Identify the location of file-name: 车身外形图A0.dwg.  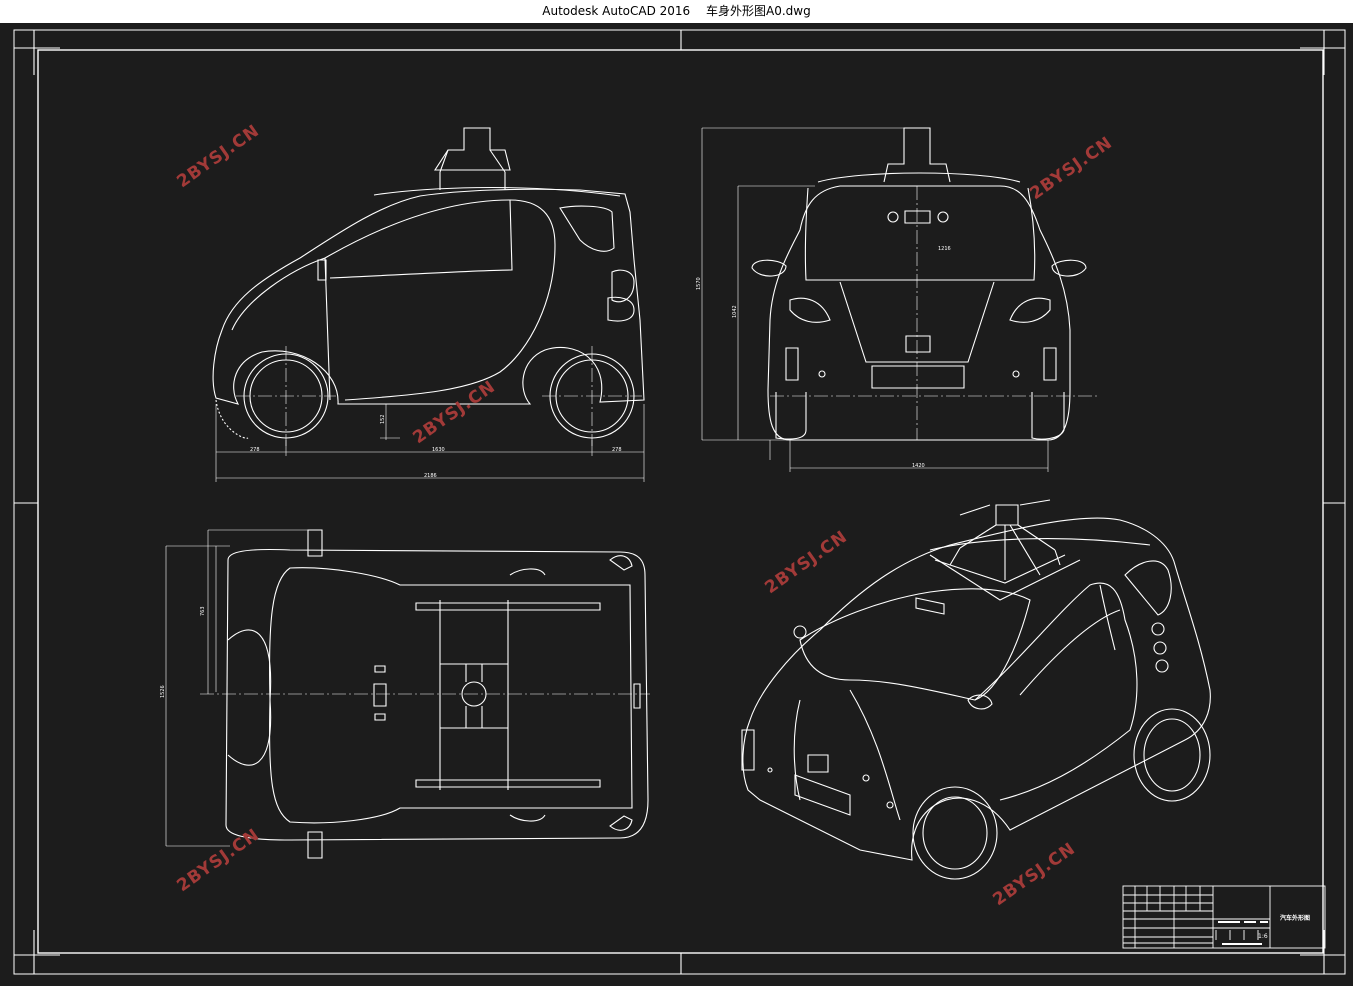
(758, 11).